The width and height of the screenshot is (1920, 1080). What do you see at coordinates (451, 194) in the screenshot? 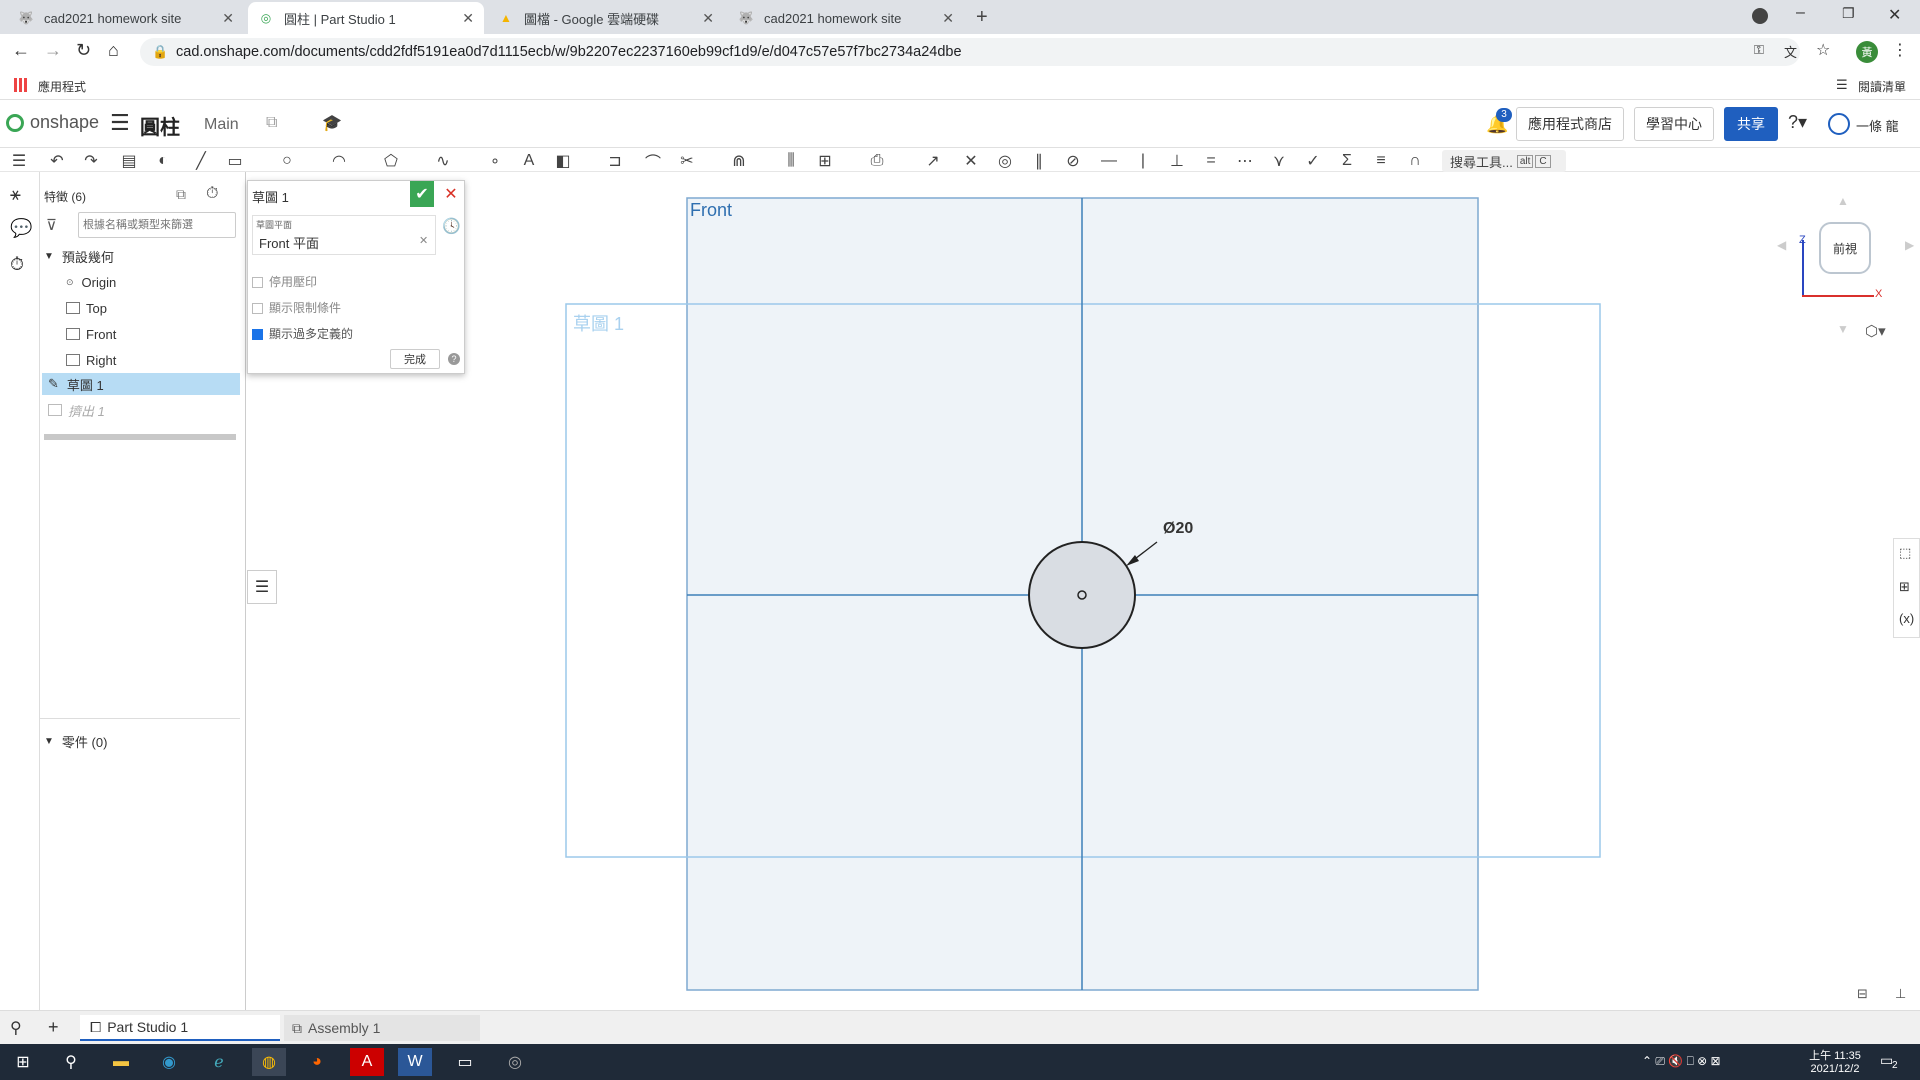
I see `cancel-x-button: ✕` at bounding box center [451, 194].